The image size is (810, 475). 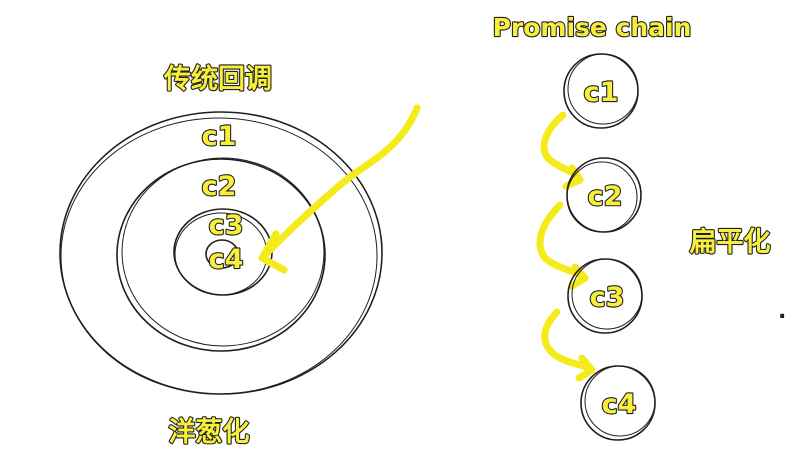 I want to click on chain-label-c3: c3, so click(x=607, y=297).